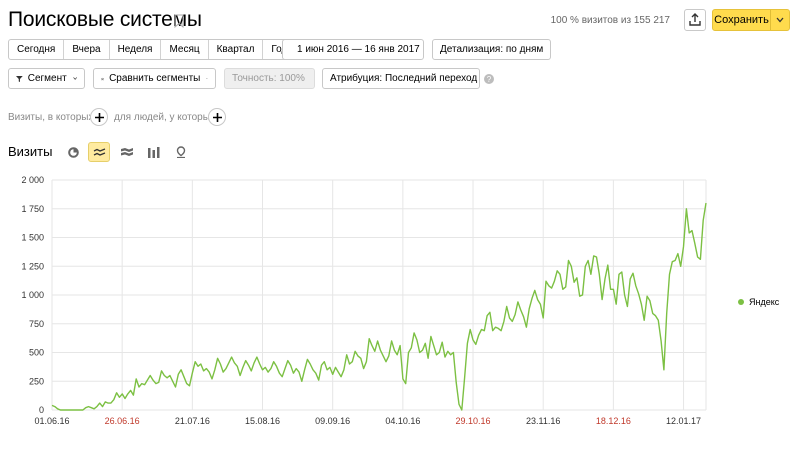 The width and height of the screenshot is (800, 452). I want to click on period-tab-yesterday: Вчера, so click(87, 49).